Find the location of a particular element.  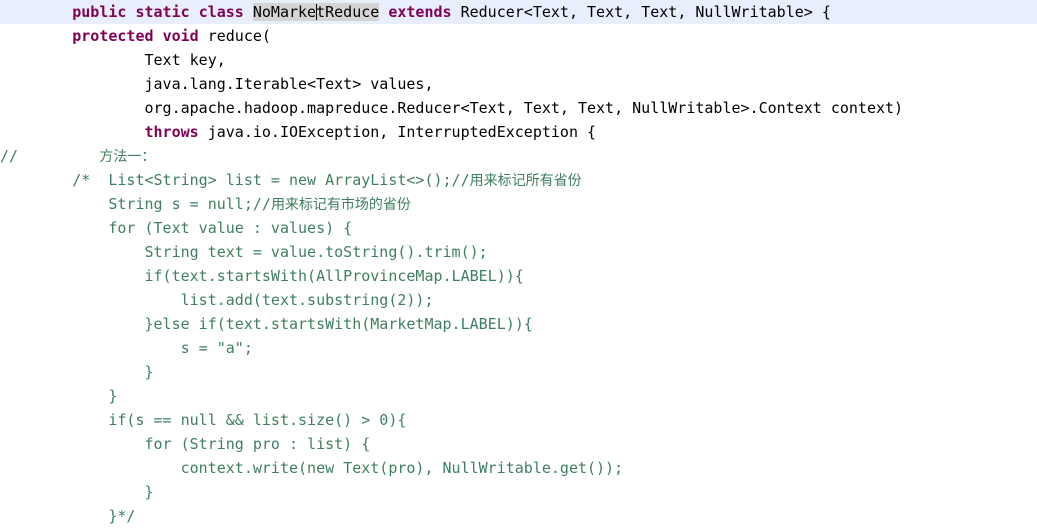

class-name-before-caret: NoMarke is located at coordinates (284, 12).